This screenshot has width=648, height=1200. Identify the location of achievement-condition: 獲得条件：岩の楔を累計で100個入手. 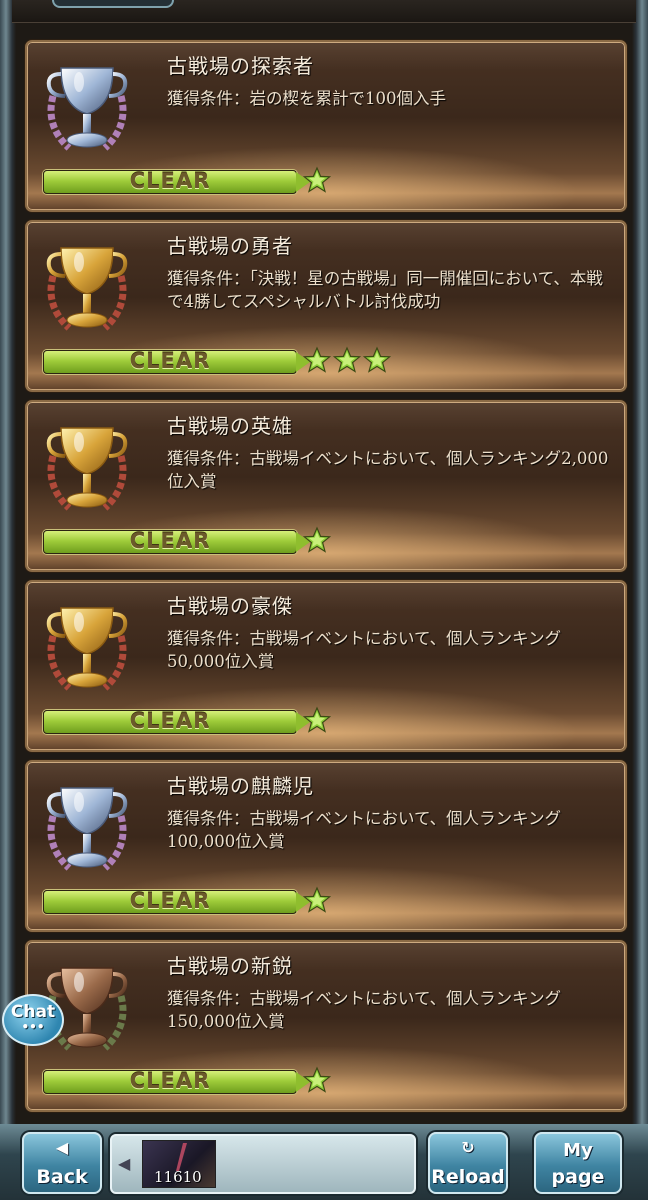
(306, 98).